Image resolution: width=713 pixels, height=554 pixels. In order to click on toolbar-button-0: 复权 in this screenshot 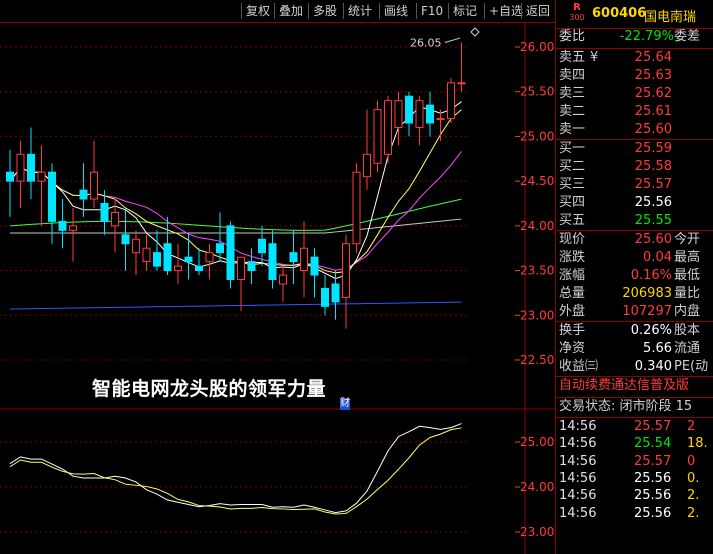, I will do `click(258, 11)`.